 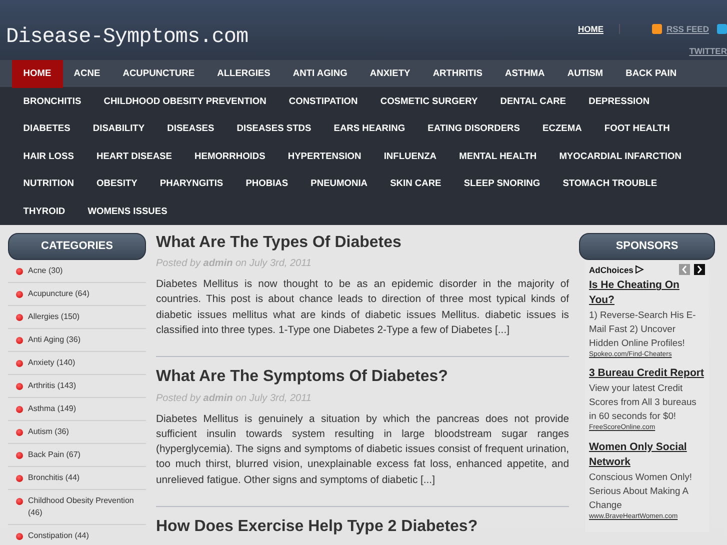 I want to click on category-link: Autism (36), so click(x=77, y=432).